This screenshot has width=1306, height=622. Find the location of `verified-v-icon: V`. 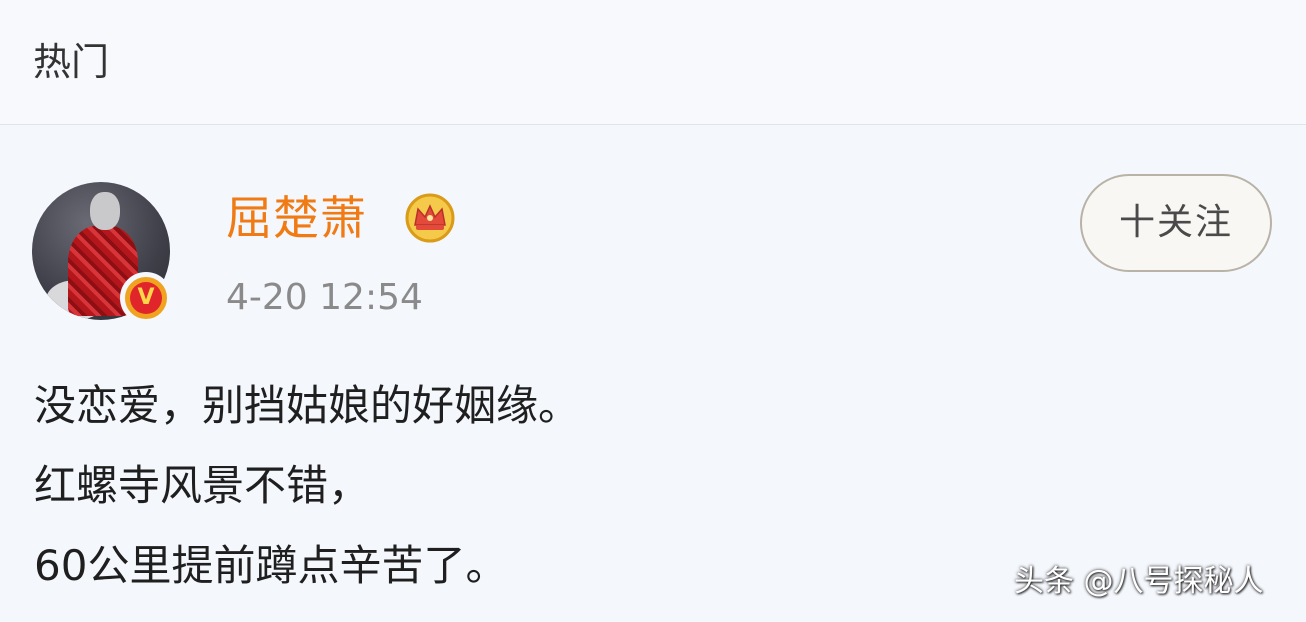

verified-v-icon: V is located at coordinates (146, 298).